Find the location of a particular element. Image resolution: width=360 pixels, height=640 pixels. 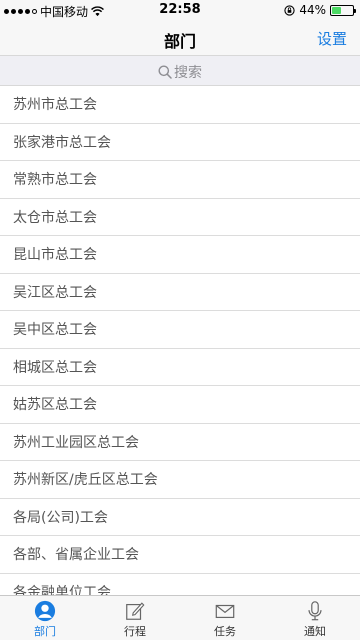

tab-tasks: 任务 is located at coordinates (225, 618).